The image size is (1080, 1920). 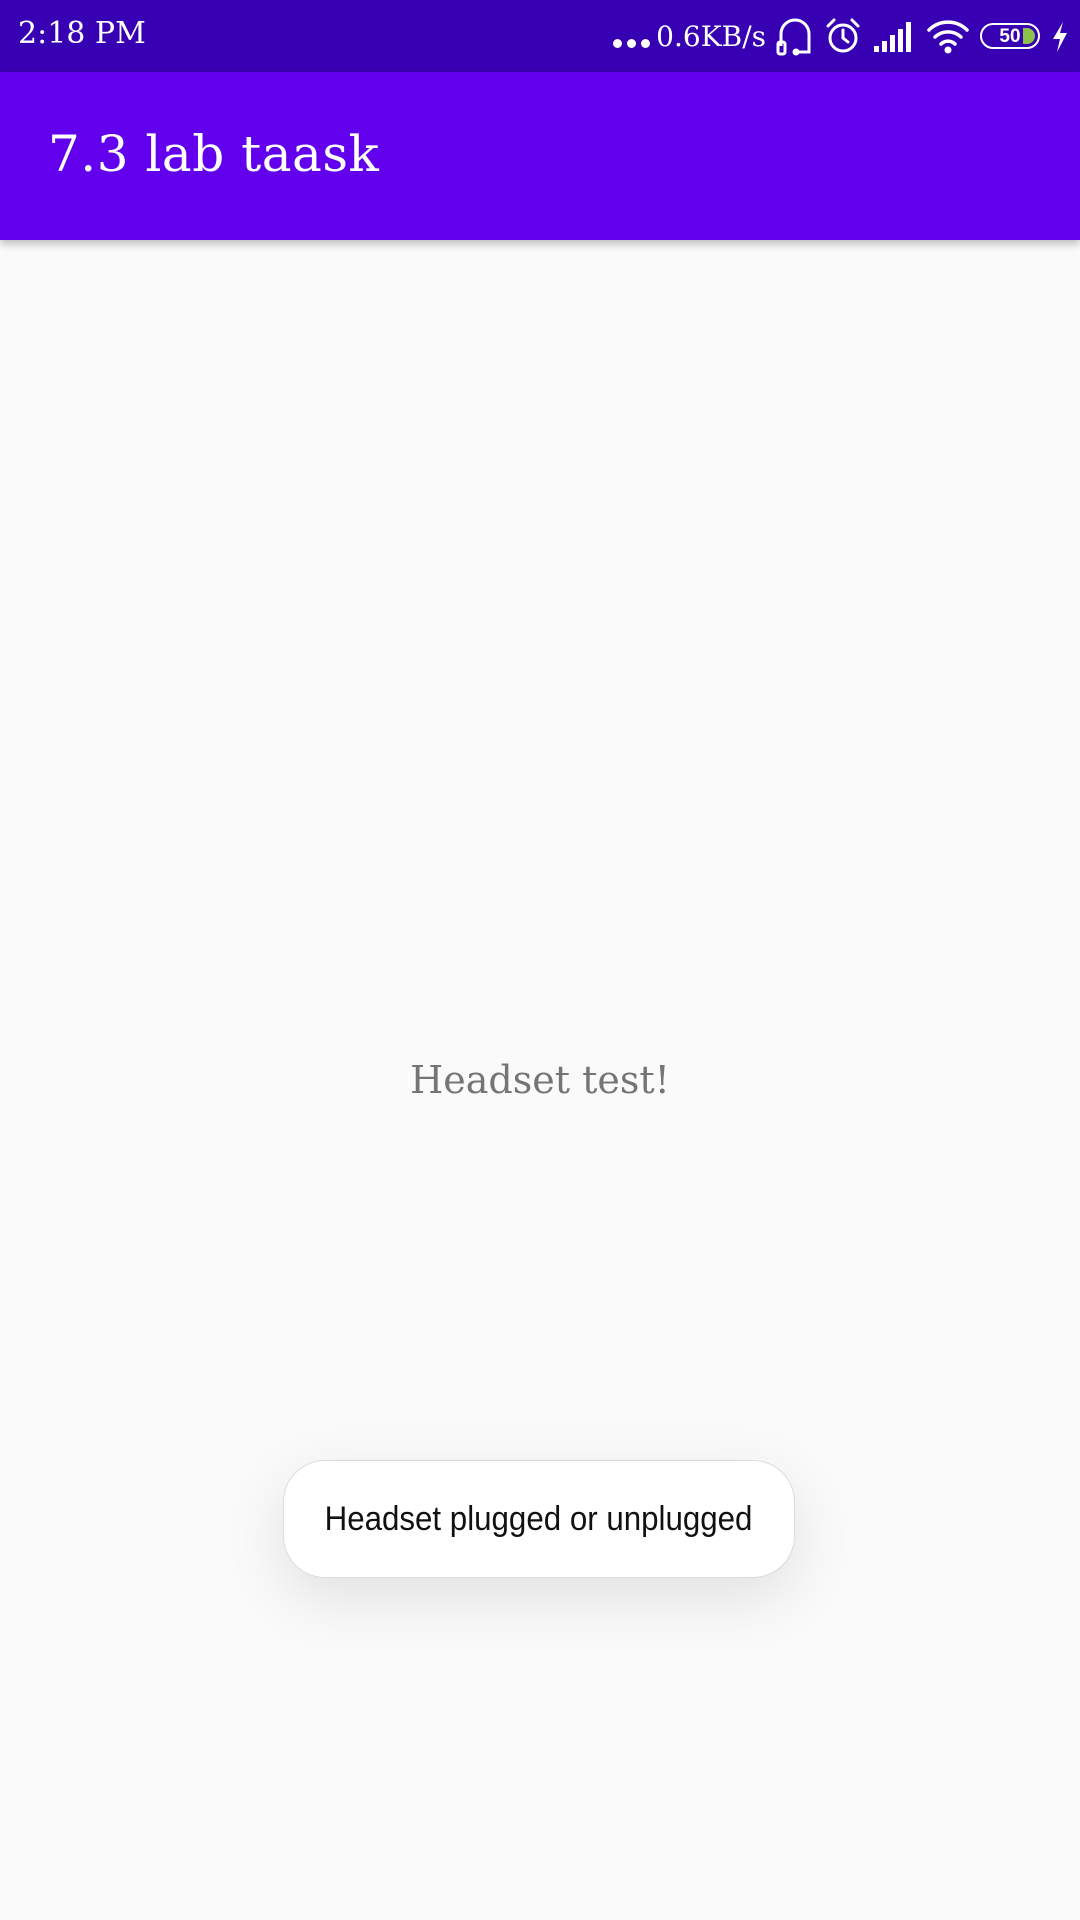 What do you see at coordinates (793, 37) in the screenshot?
I see `headset-icon` at bounding box center [793, 37].